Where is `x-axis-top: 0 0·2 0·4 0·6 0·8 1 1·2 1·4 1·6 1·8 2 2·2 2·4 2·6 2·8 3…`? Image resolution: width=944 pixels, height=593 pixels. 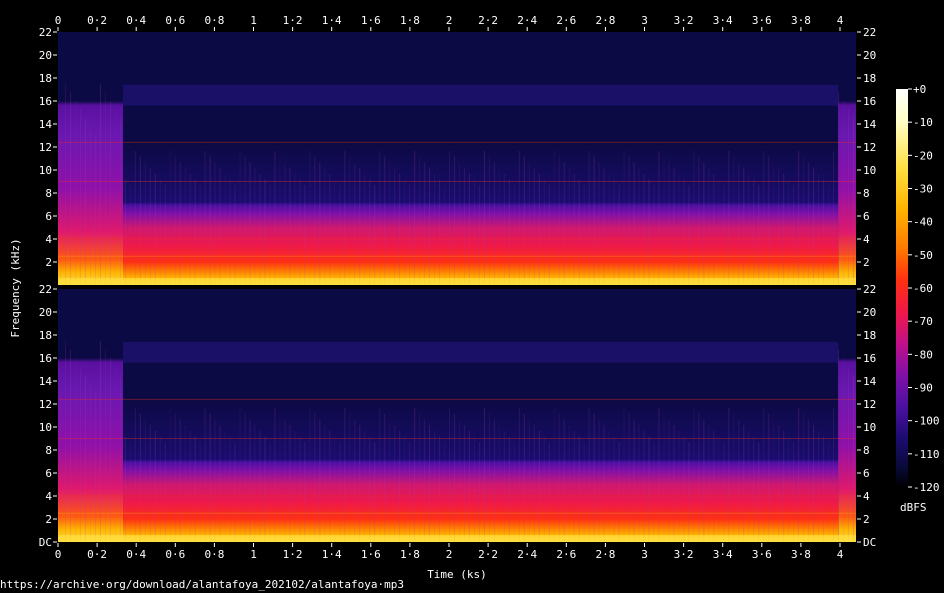
x-axis-top: 0 0·2 0·4 0·6 0·8 1 1·2 1·4 1·6 1·8 2 2·2 2·4 2·6 2·8 3… is located at coordinates (449, 22).